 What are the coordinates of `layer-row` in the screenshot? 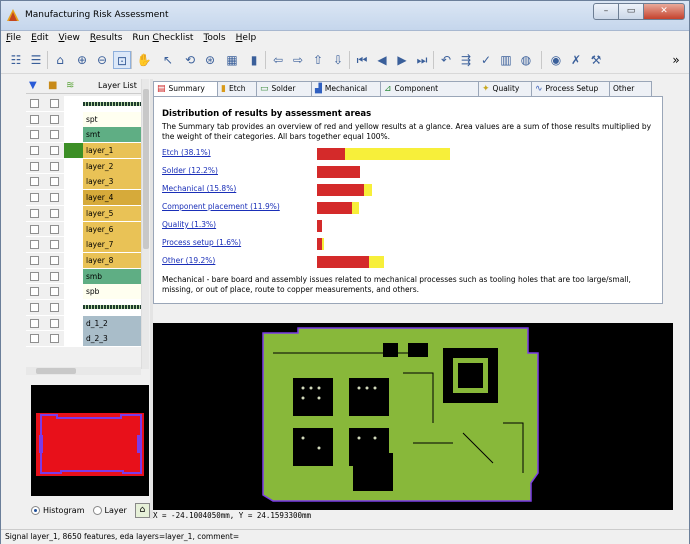 It's located at (83, 104).